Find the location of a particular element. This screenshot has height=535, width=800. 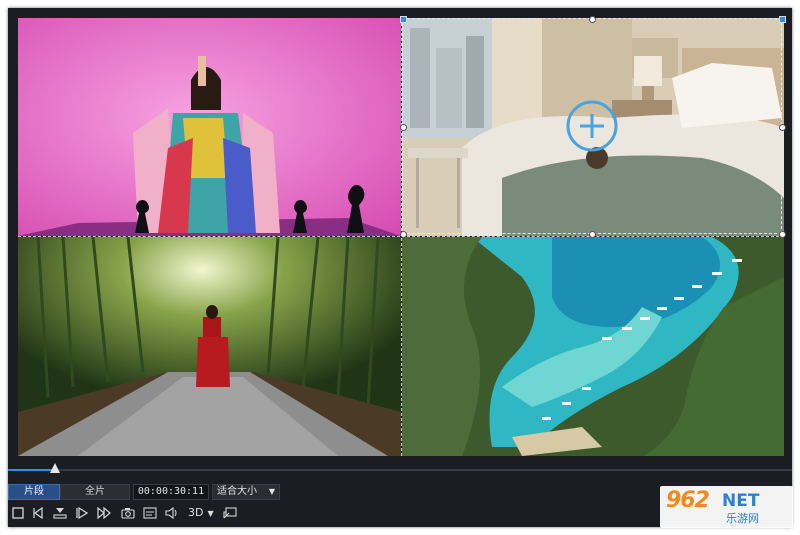

volume-icon is located at coordinates (172, 513).